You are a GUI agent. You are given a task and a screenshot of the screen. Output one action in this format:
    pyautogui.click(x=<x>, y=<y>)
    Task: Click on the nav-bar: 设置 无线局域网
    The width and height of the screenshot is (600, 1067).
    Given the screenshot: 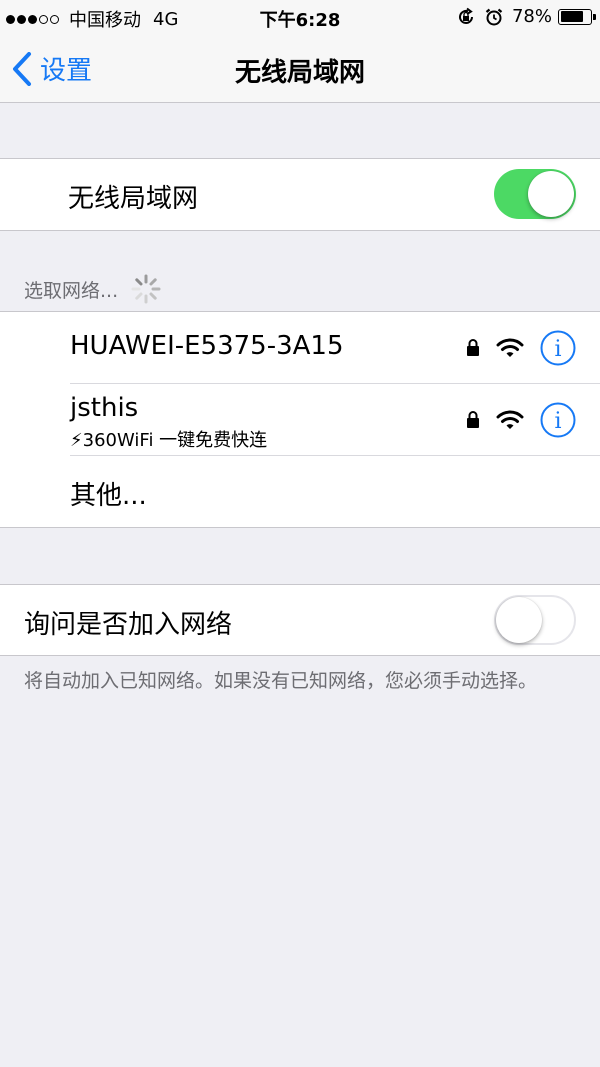 What is the action you would take?
    pyautogui.click(x=300, y=68)
    